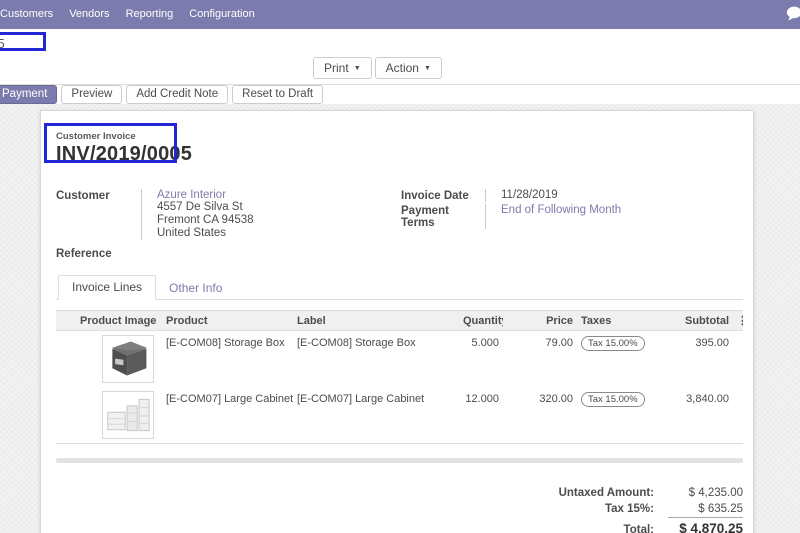  Describe the element at coordinates (119, 320) in the screenshot. I see `column-header-product-image: Product Image` at that location.